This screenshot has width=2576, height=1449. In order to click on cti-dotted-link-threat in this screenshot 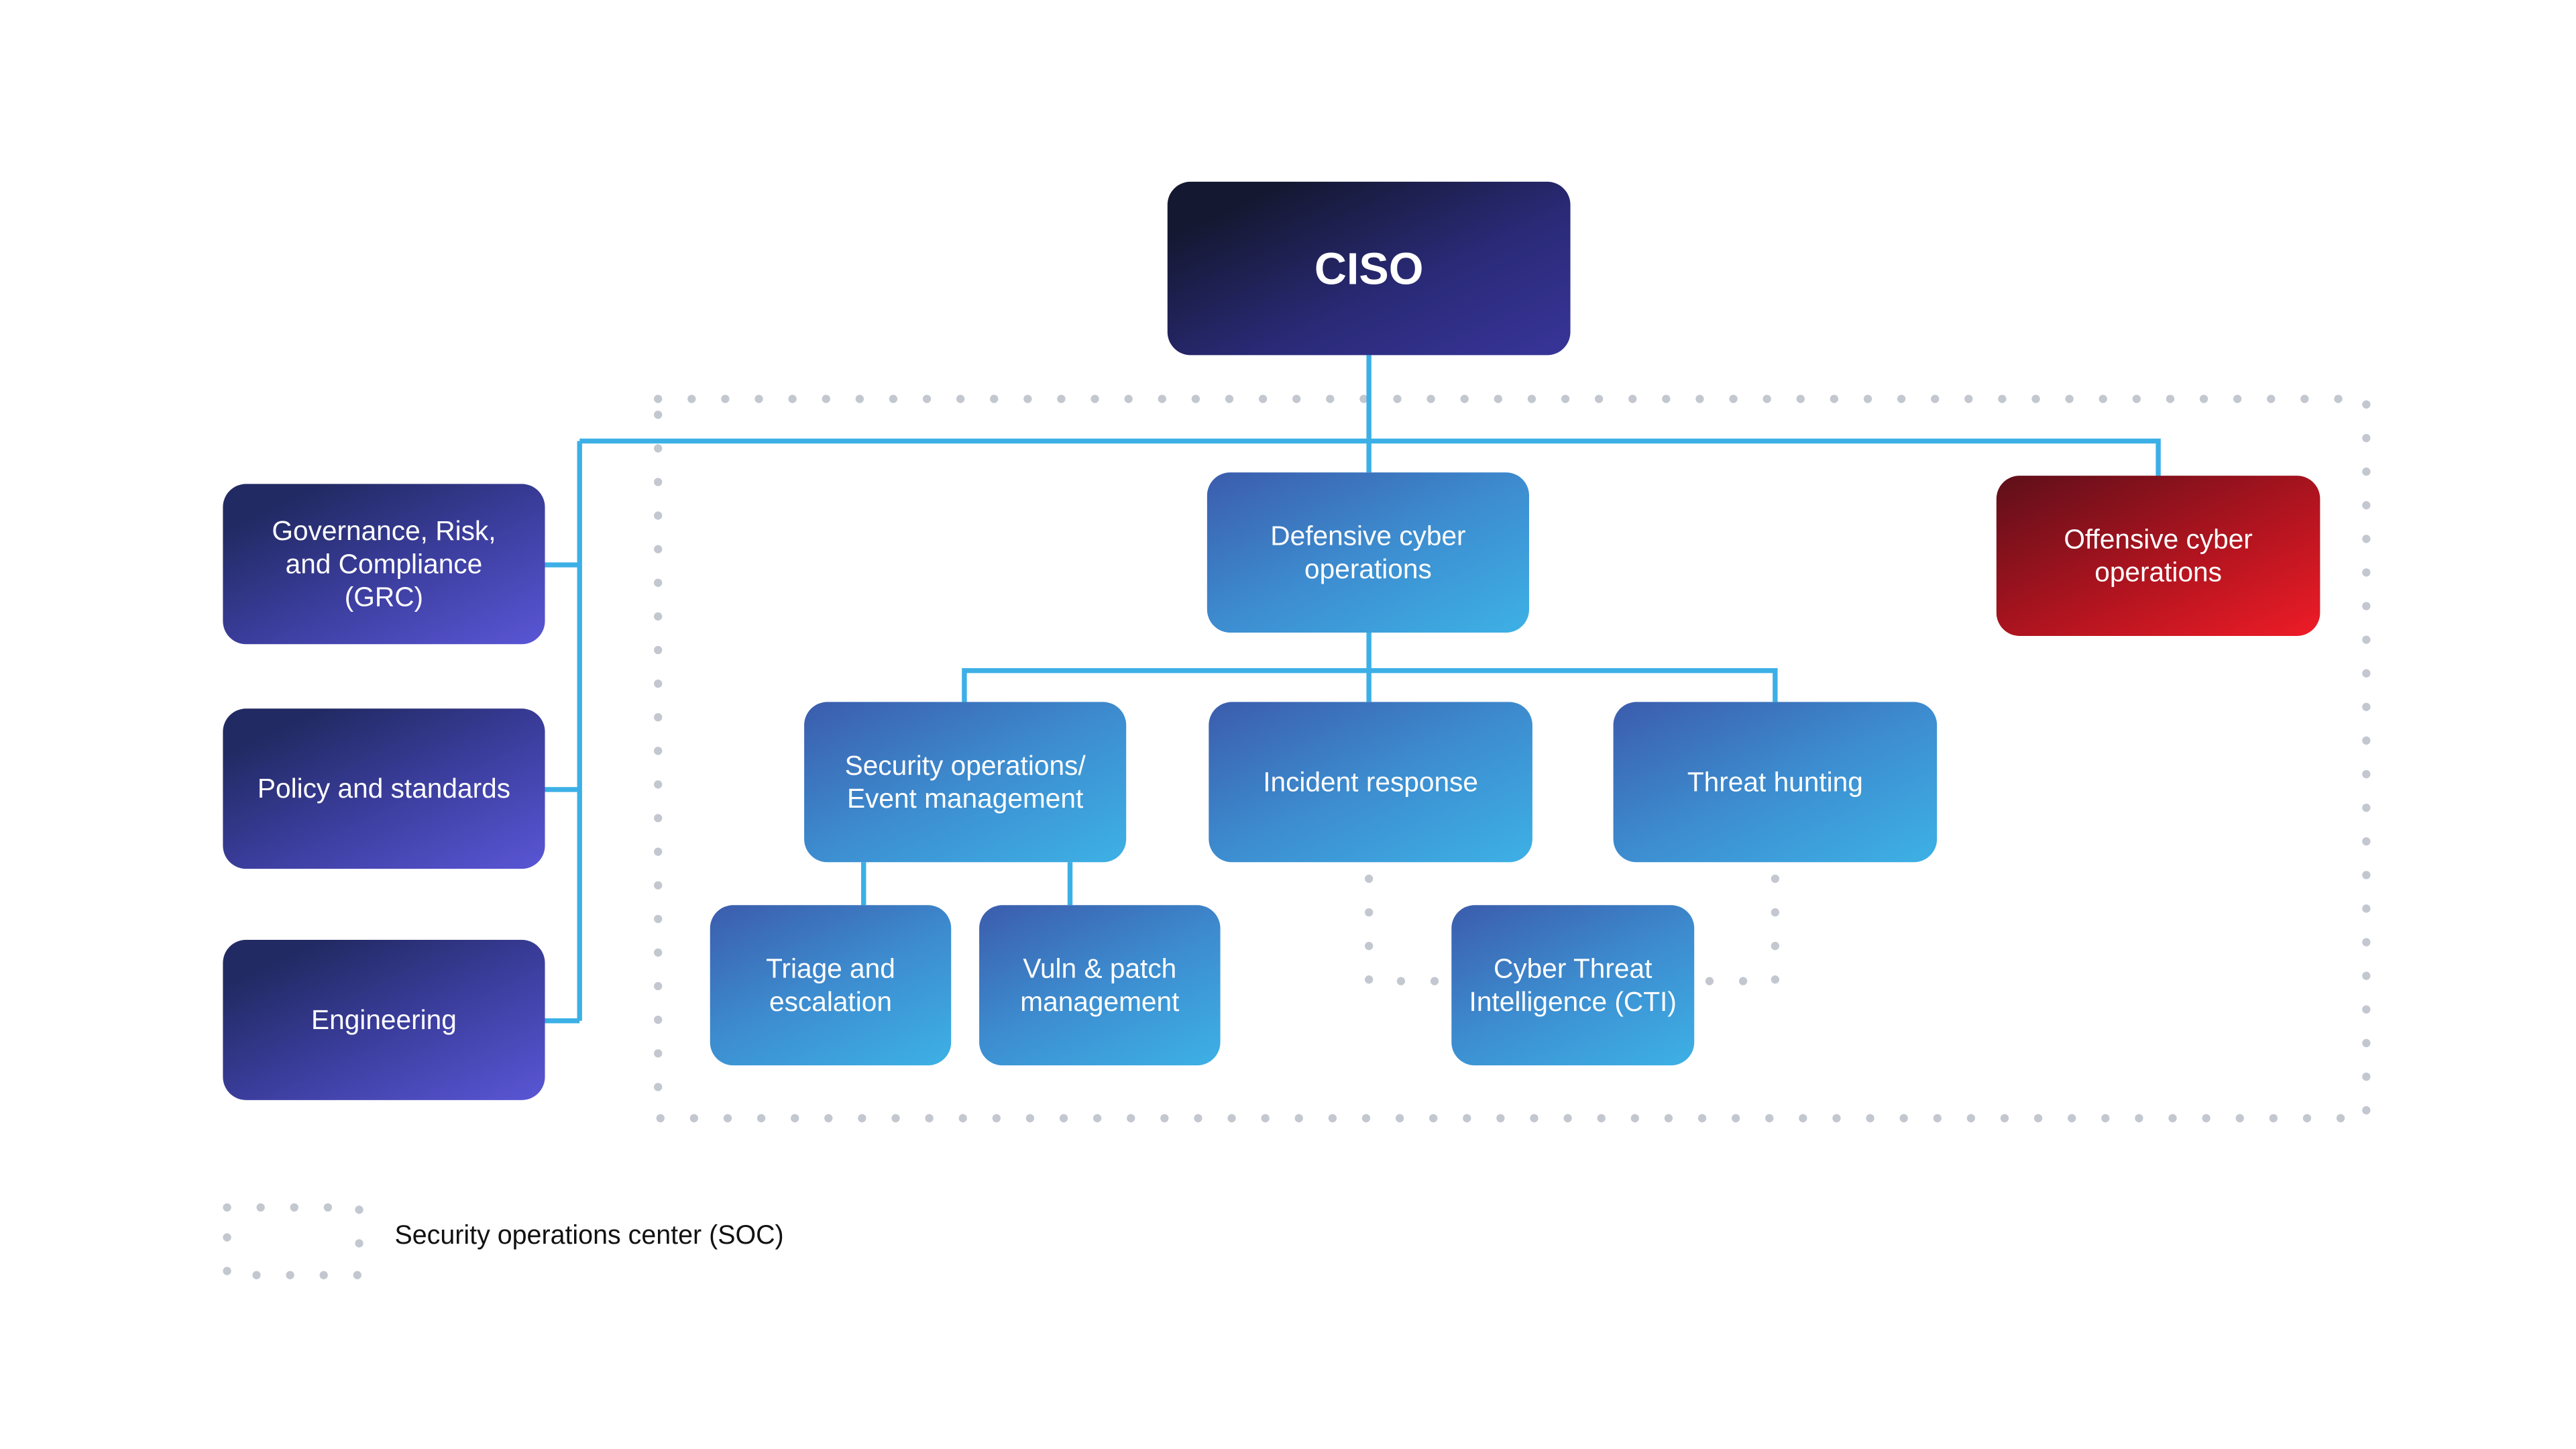, I will do `click(1741, 929)`.